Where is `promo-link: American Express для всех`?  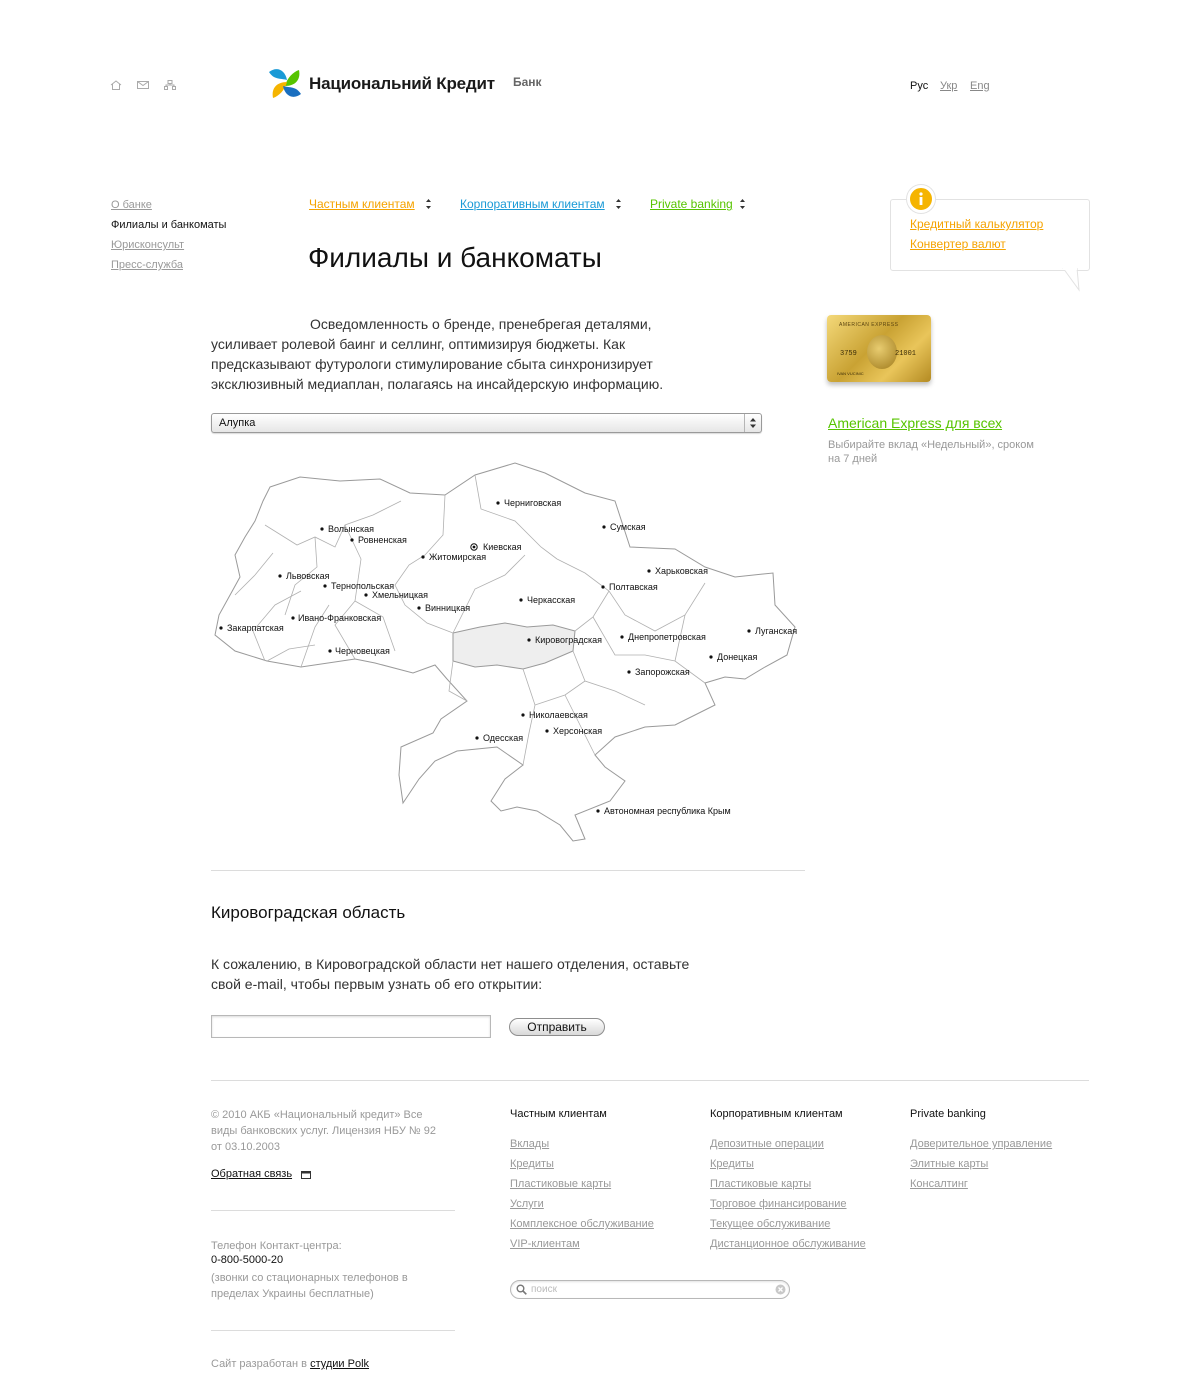 promo-link: American Express для всех is located at coordinates (915, 423).